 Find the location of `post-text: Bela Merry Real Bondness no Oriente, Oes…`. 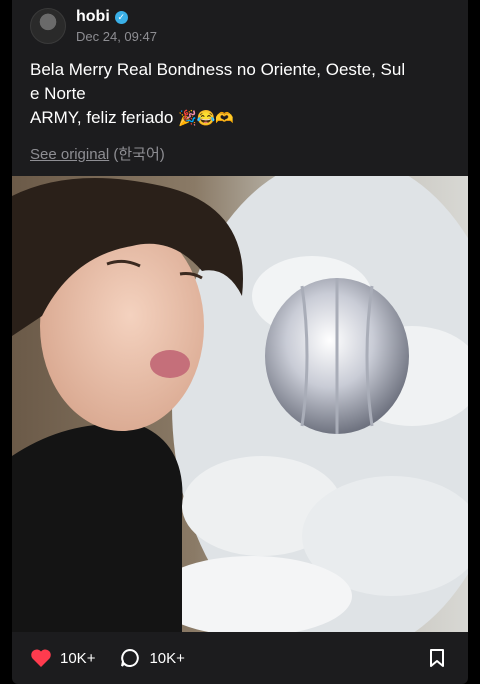

post-text: Bela Merry Real Bondness no Oriente, Oes… is located at coordinates (240, 94).